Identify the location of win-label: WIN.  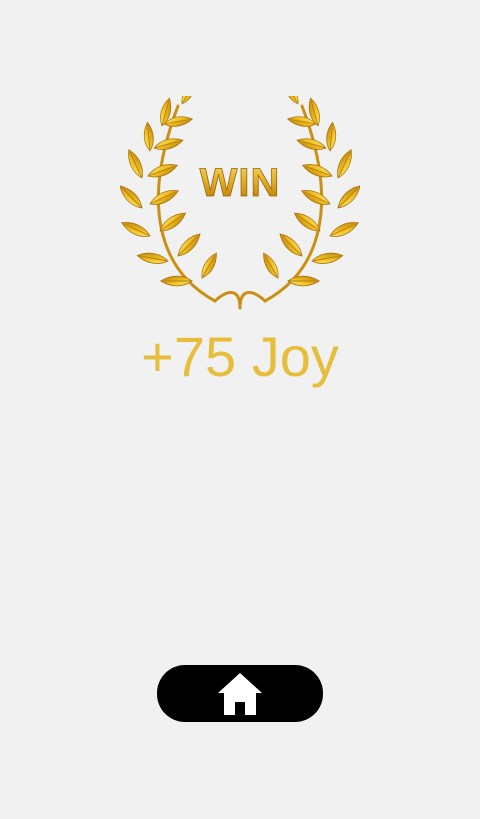
(240, 183).